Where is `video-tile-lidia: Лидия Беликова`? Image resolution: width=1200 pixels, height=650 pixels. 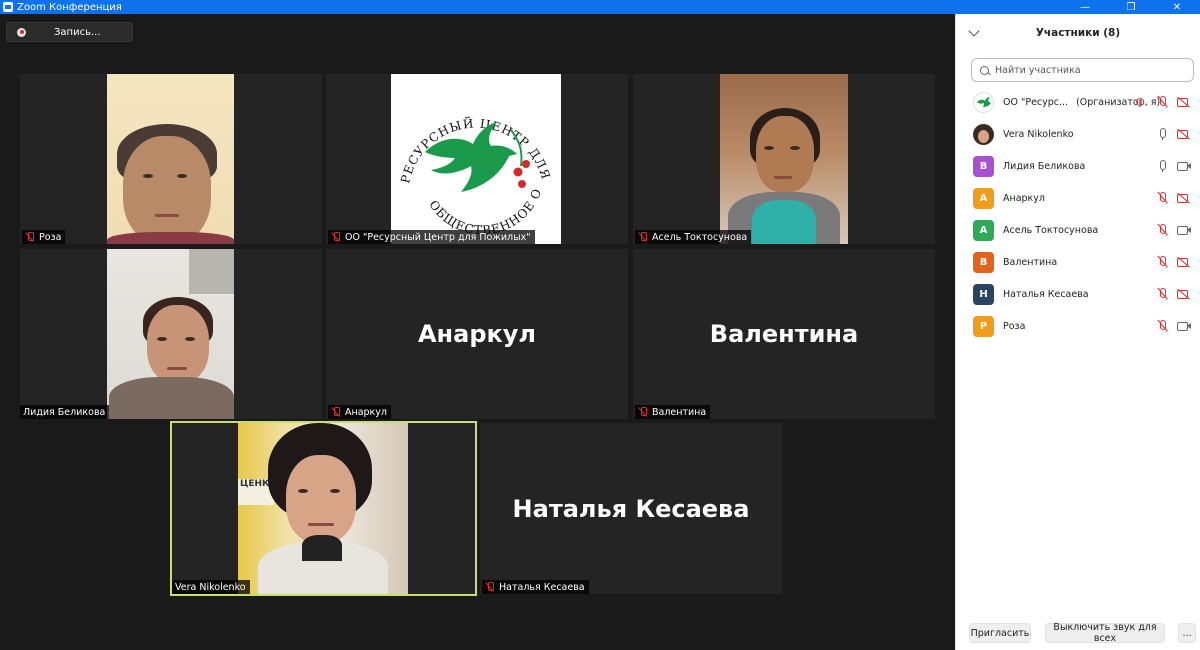 video-tile-lidia: Лидия Беликова is located at coordinates (171, 334).